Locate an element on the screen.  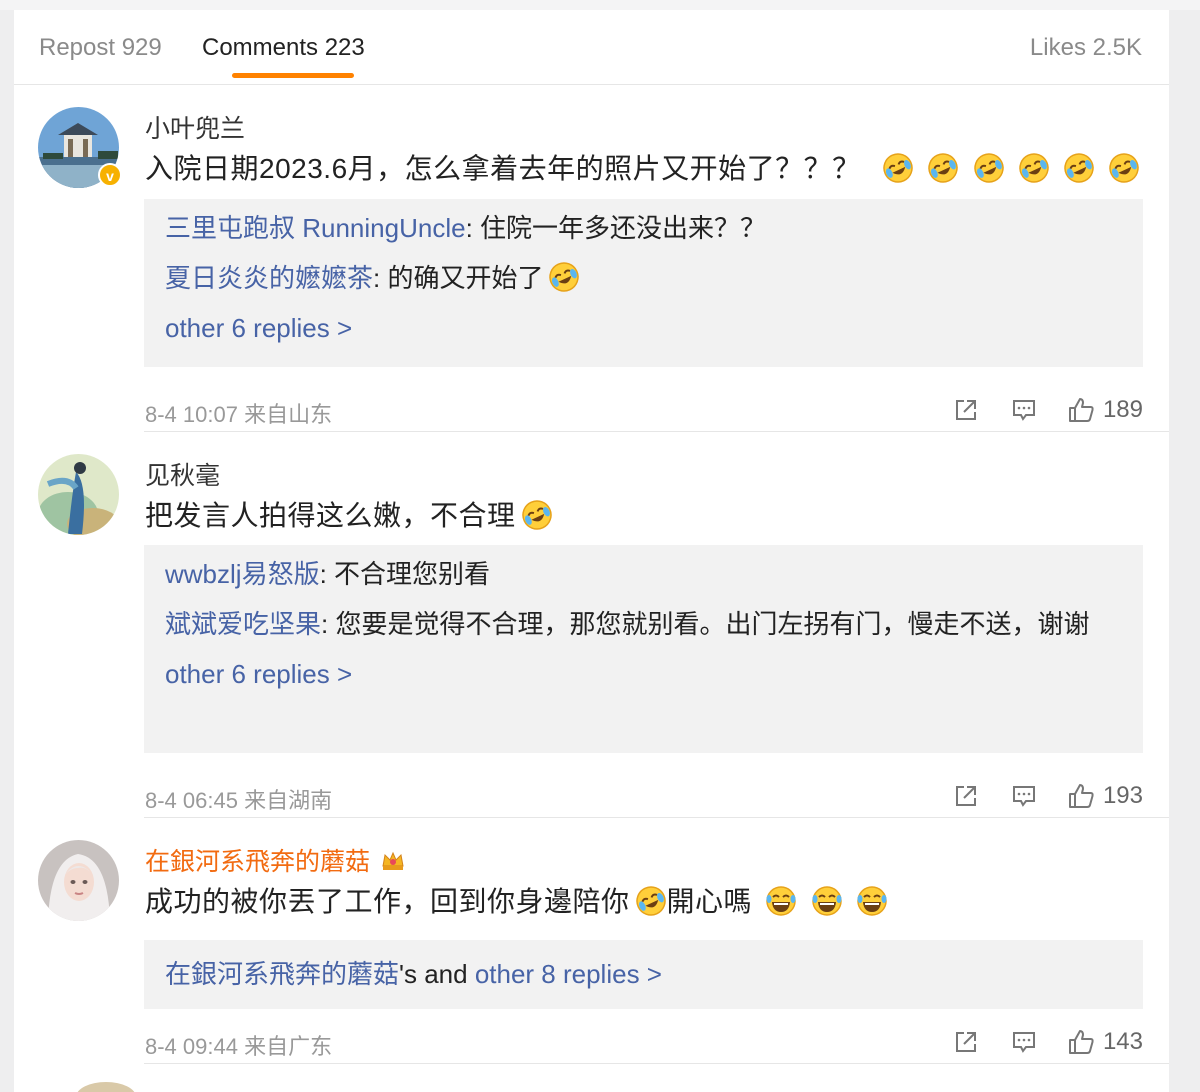
comment-text-body: 把发言人拍得这么嫩，不合理 is located at coordinates (330, 515).